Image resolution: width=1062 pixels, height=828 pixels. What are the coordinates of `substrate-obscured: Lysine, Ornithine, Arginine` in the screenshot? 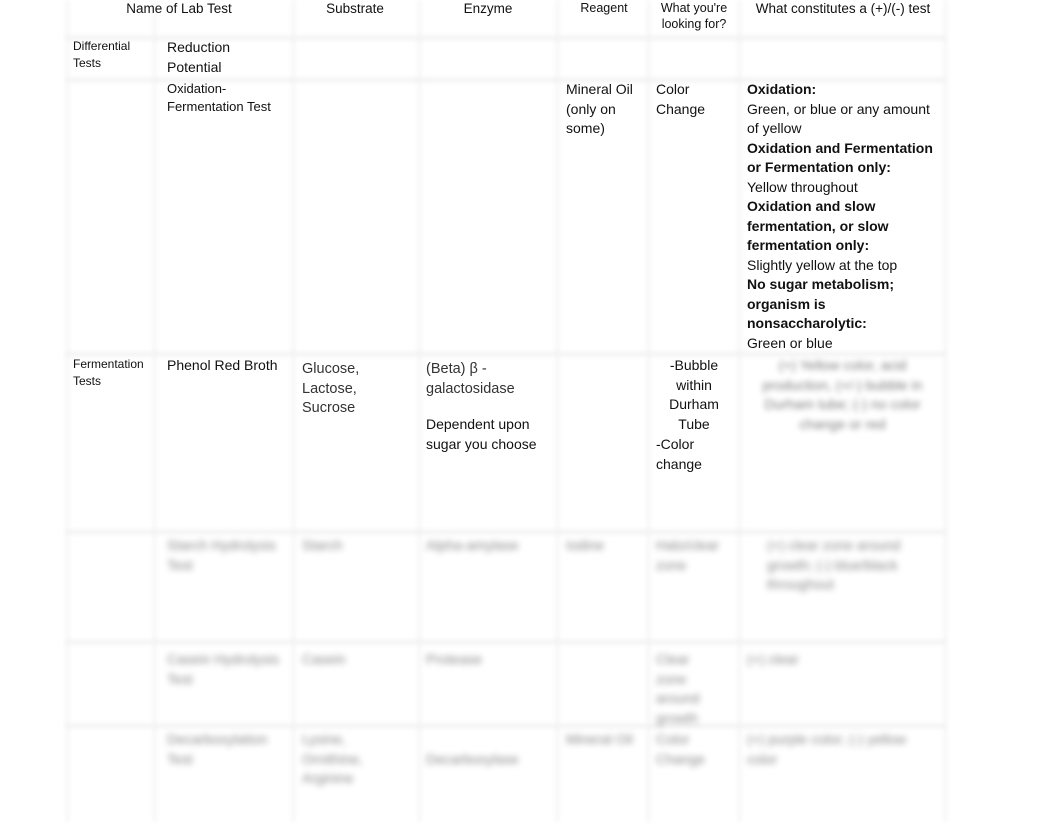 It's located at (332, 758).